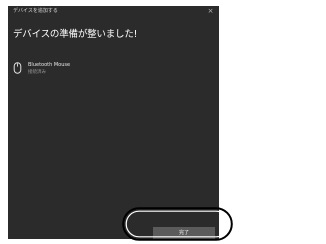  Describe the element at coordinates (75, 34) in the screenshot. I see `dialog-heading: デバイスの準備が整いました!` at that location.